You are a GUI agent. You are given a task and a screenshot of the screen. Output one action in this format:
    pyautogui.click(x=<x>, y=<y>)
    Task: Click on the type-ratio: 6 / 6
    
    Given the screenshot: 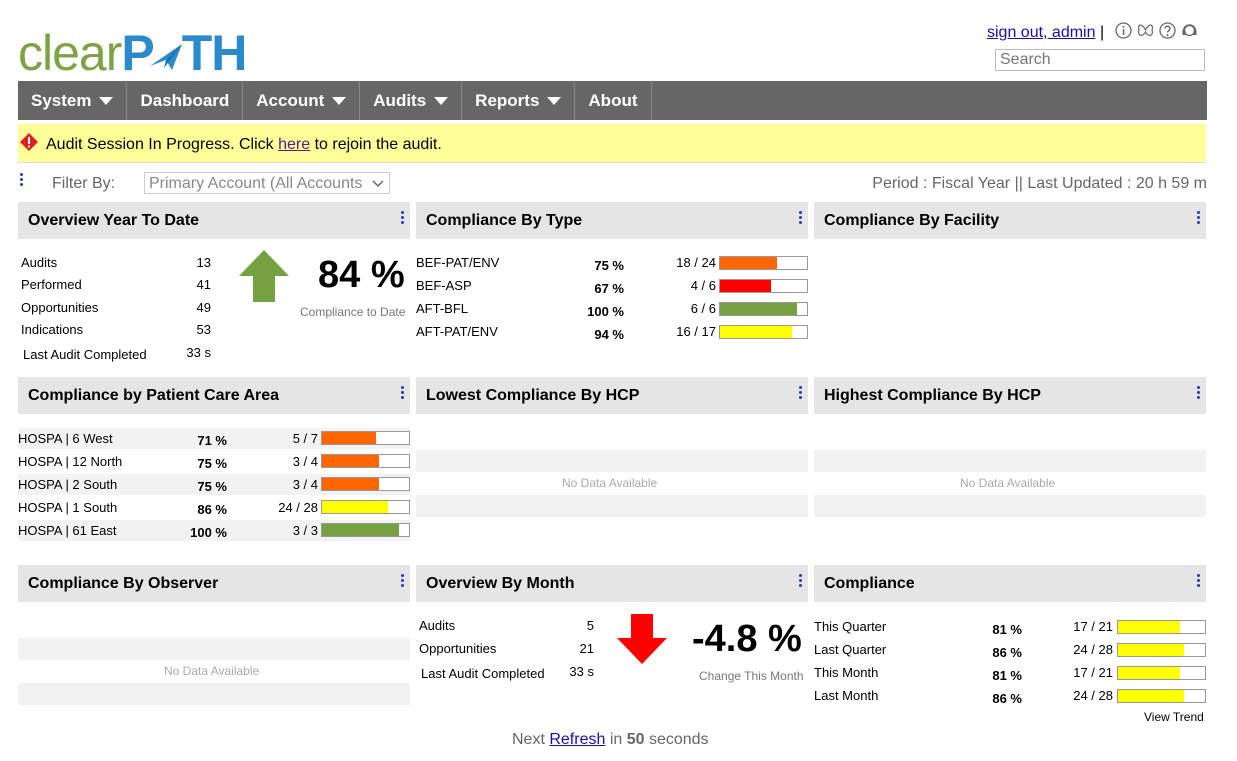 What is the action you would take?
    pyautogui.click(x=703, y=308)
    